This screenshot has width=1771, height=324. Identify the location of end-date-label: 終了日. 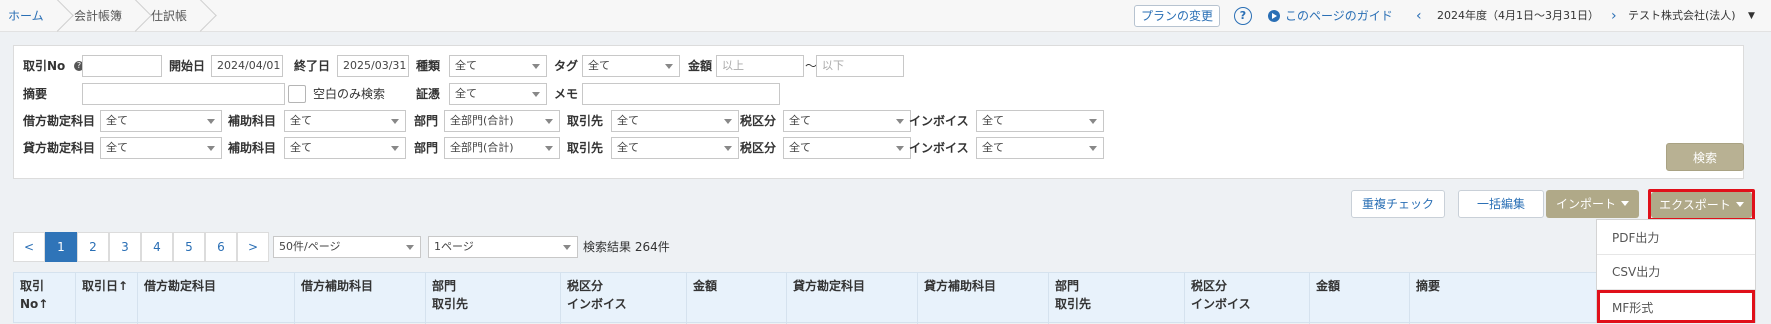
(312, 66).